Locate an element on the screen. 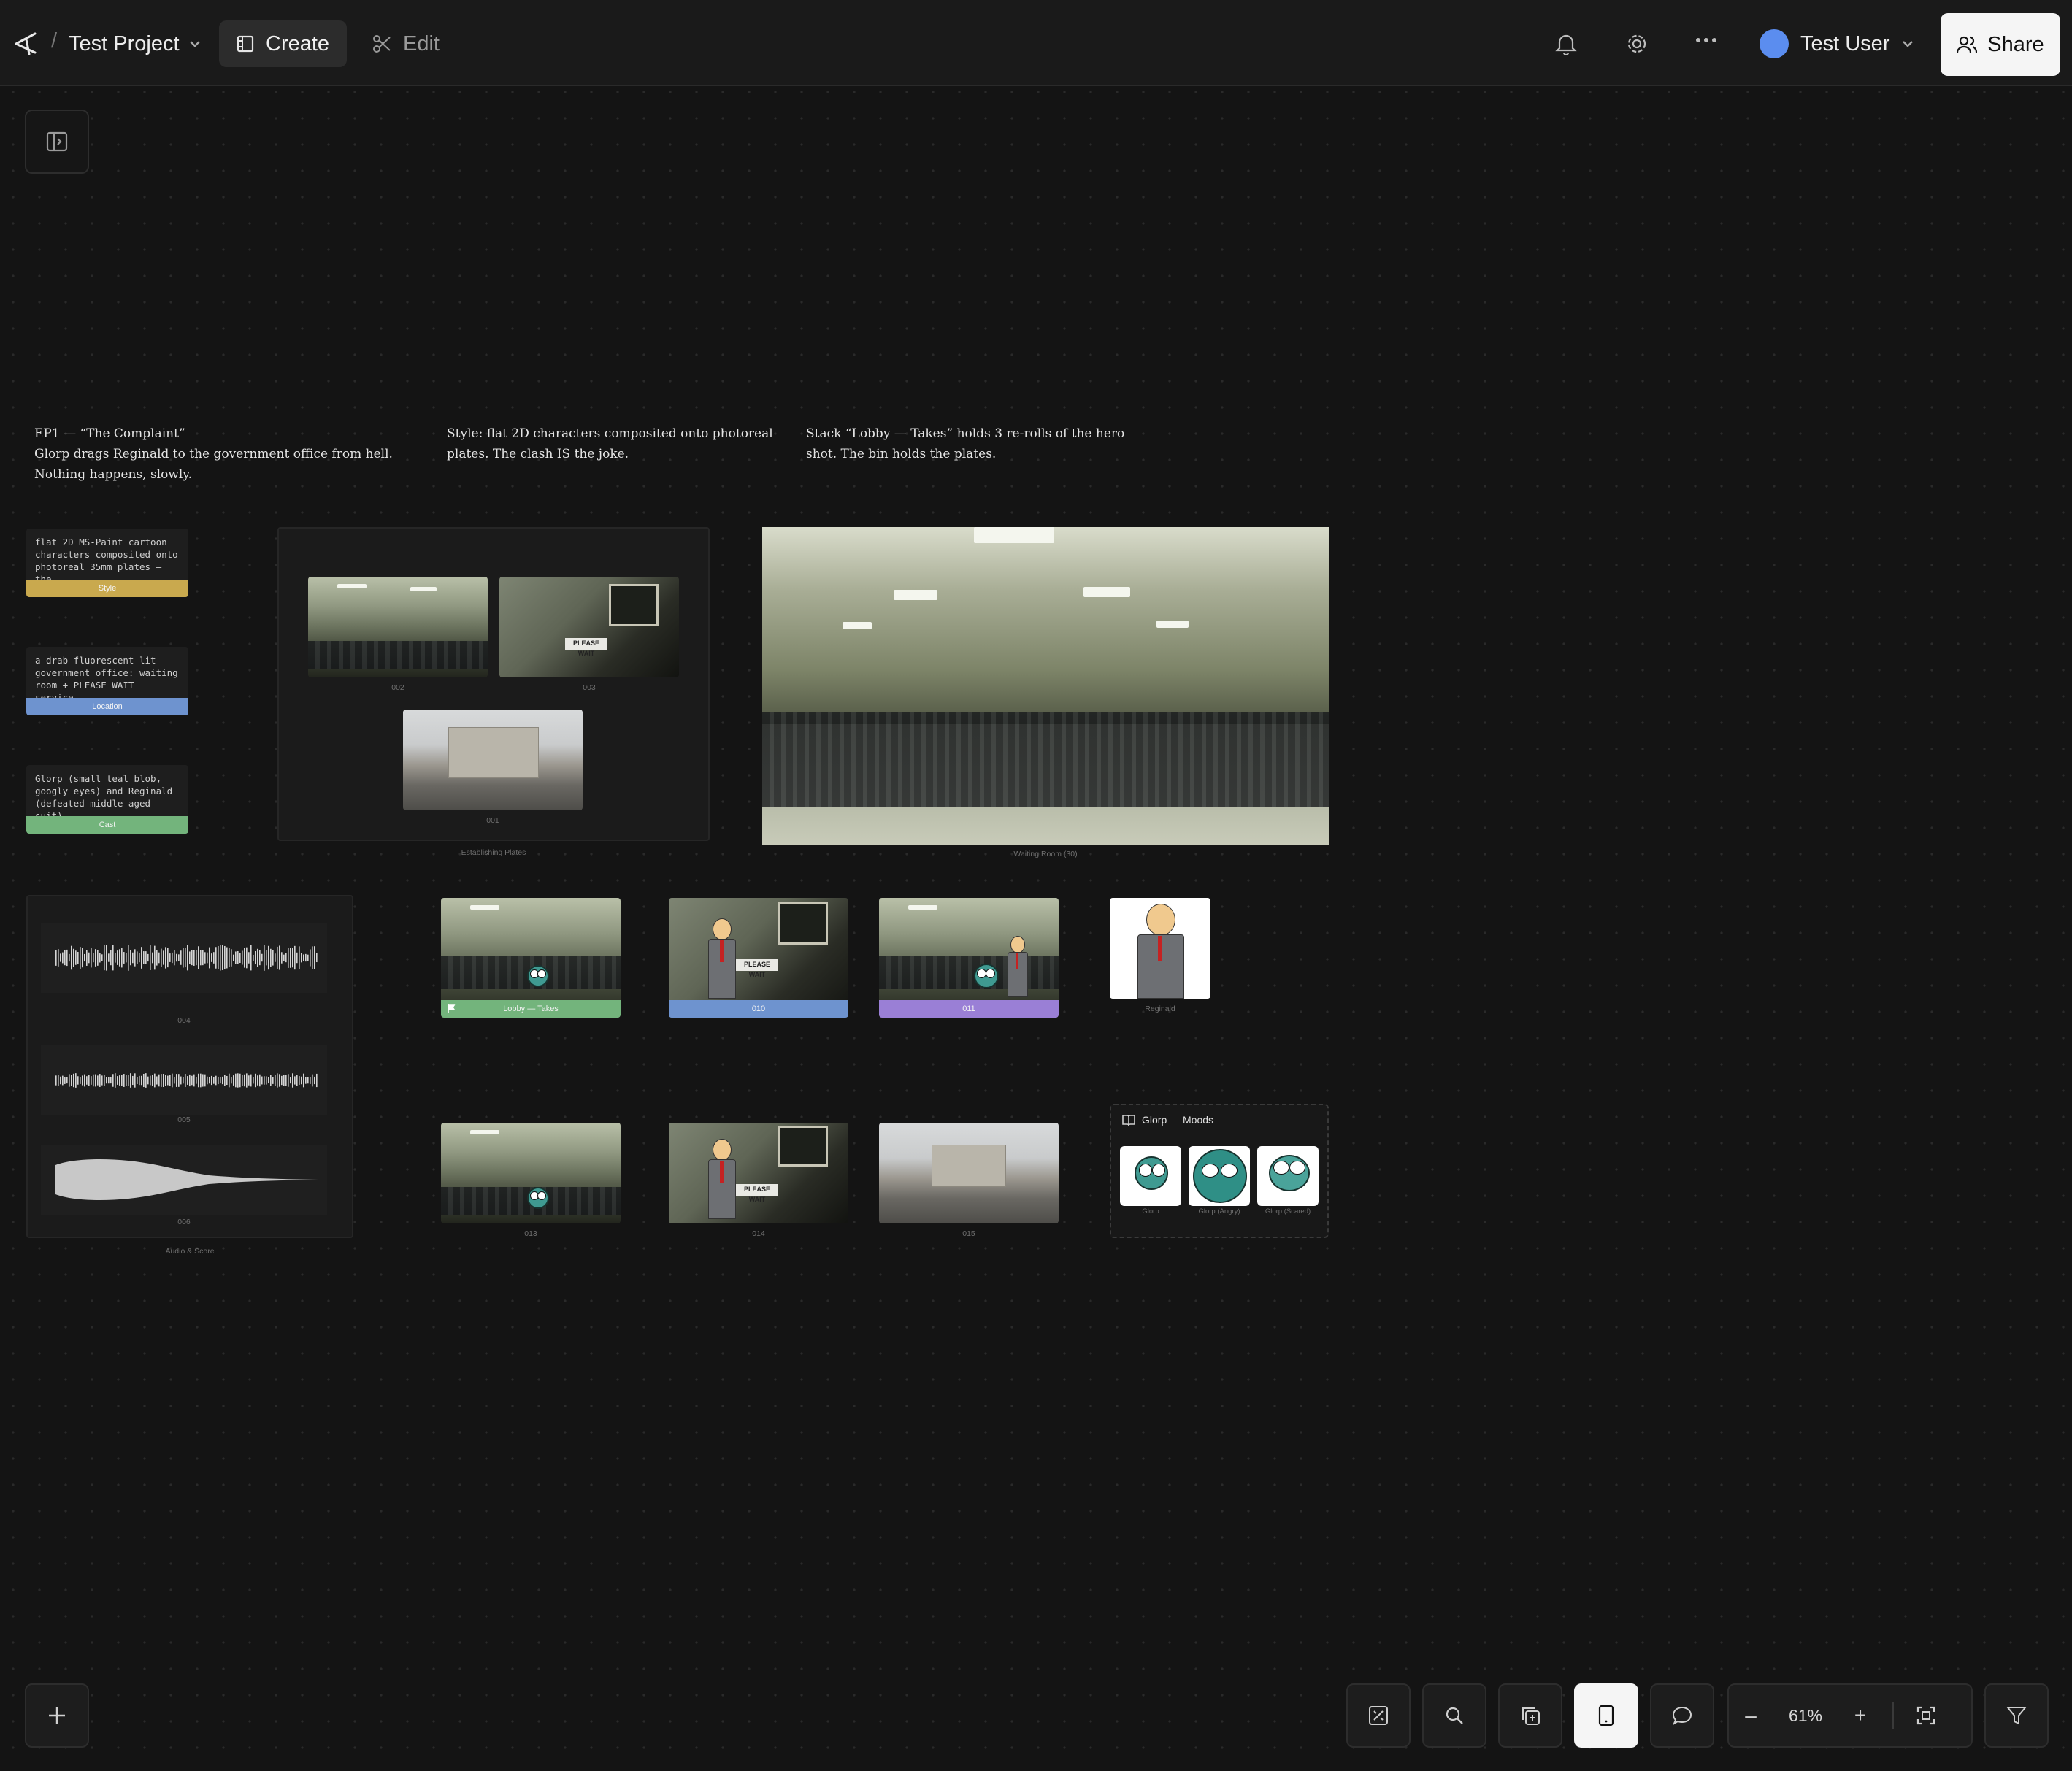 The image size is (2072, 1771). filter-tool-button is located at coordinates (2016, 1715).